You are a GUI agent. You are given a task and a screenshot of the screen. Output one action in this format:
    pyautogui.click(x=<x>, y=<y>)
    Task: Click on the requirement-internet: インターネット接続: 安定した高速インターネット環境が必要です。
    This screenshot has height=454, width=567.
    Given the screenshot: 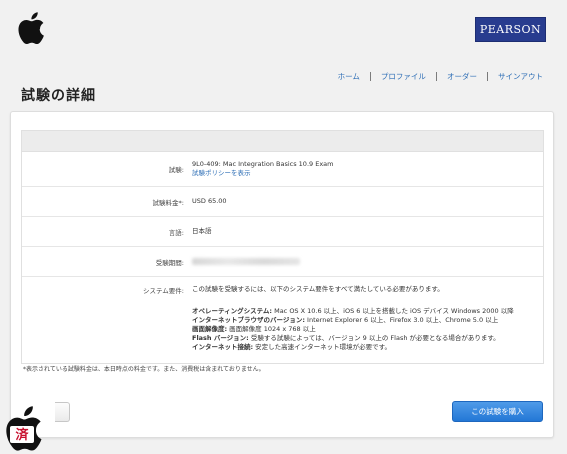 What is the action you would take?
    pyautogui.click(x=292, y=347)
    